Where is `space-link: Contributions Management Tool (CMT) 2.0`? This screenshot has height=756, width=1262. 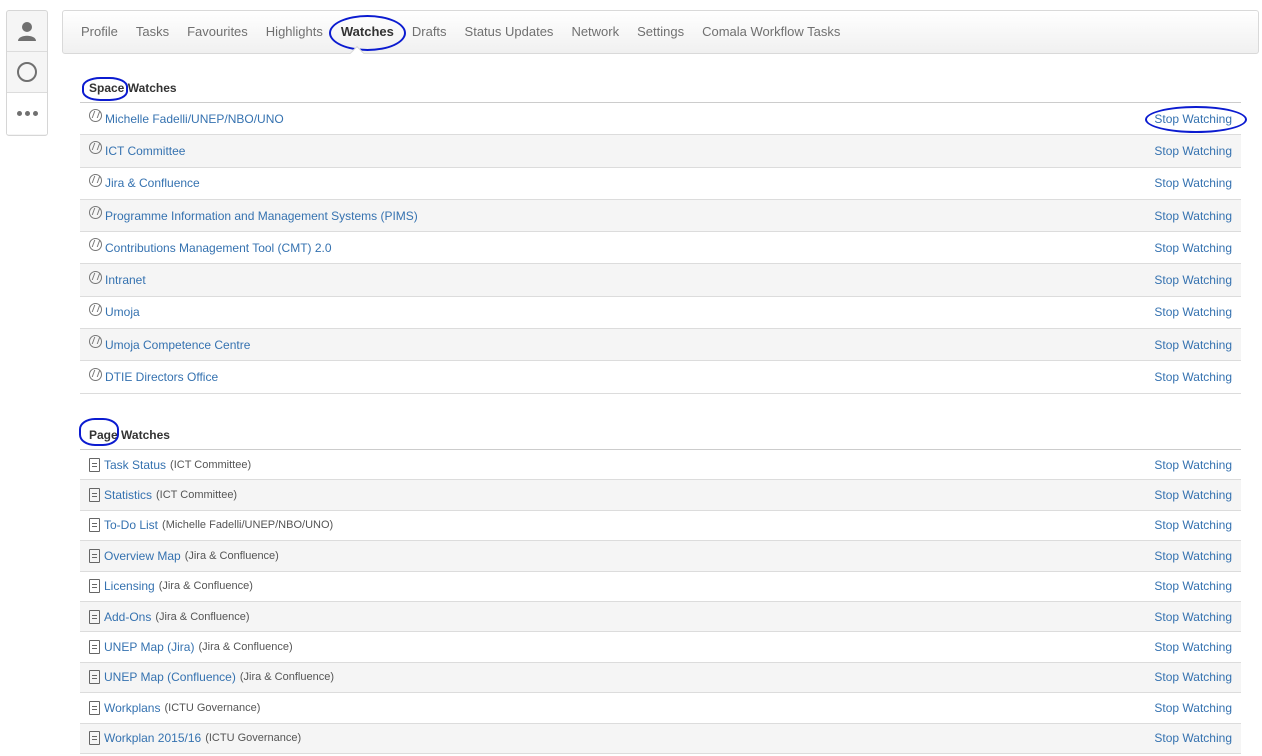 space-link: Contributions Management Tool (CMT) 2.0 is located at coordinates (218, 248).